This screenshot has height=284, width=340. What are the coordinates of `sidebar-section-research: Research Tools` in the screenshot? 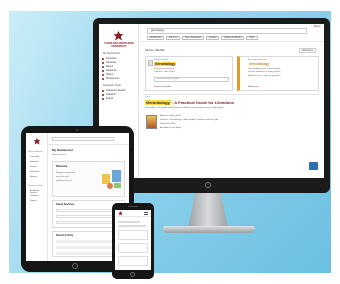 It's located at (112, 85).